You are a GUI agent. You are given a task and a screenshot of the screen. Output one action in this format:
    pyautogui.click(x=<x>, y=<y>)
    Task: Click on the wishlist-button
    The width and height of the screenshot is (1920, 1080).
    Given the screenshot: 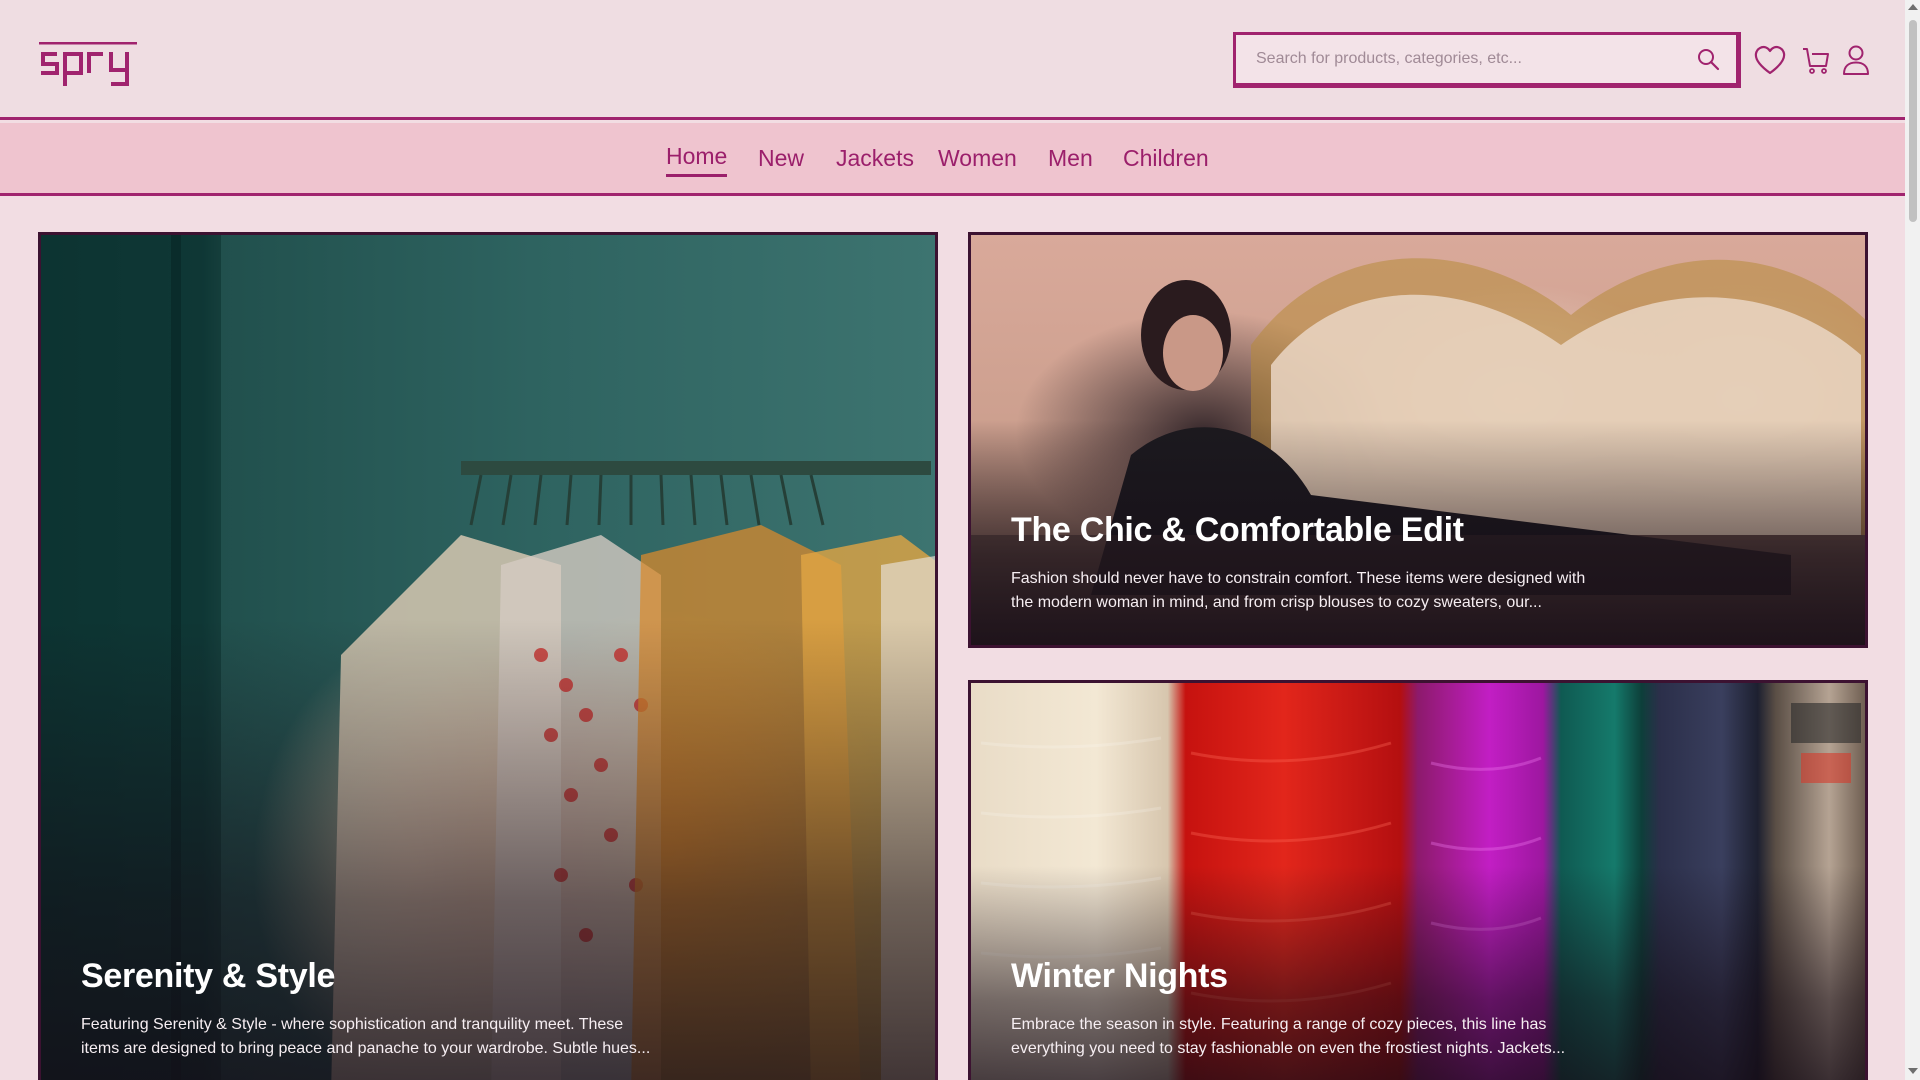 What is the action you would take?
    pyautogui.click(x=1770, y=60)
    